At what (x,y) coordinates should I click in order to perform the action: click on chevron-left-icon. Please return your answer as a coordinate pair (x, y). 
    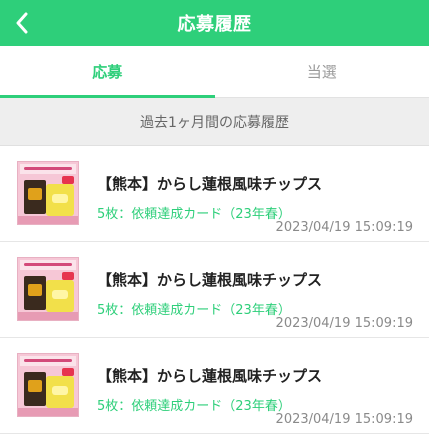
    Looking at the image, I should click on (22, 23).